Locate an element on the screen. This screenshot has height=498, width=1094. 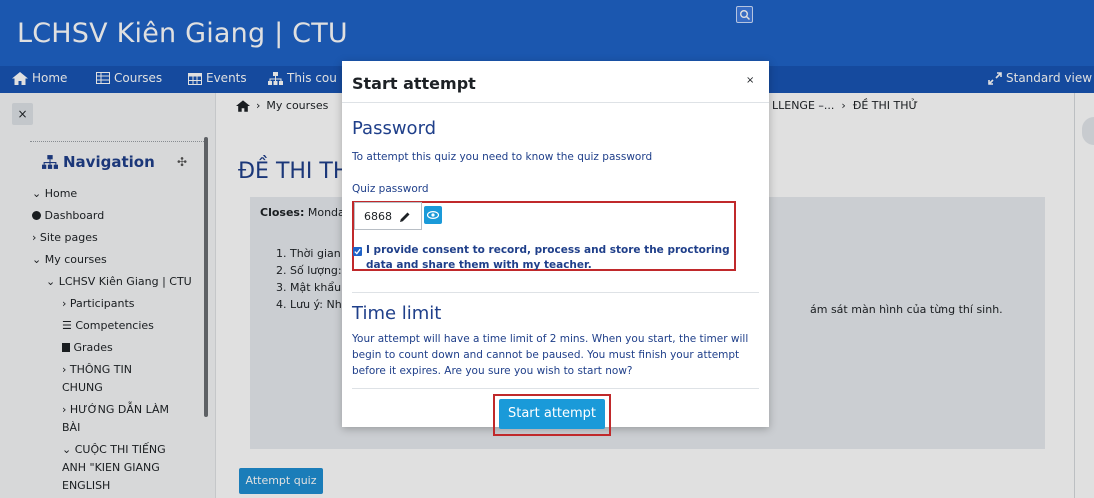
password-label: Quiz password is located at coordinates (390, 189).